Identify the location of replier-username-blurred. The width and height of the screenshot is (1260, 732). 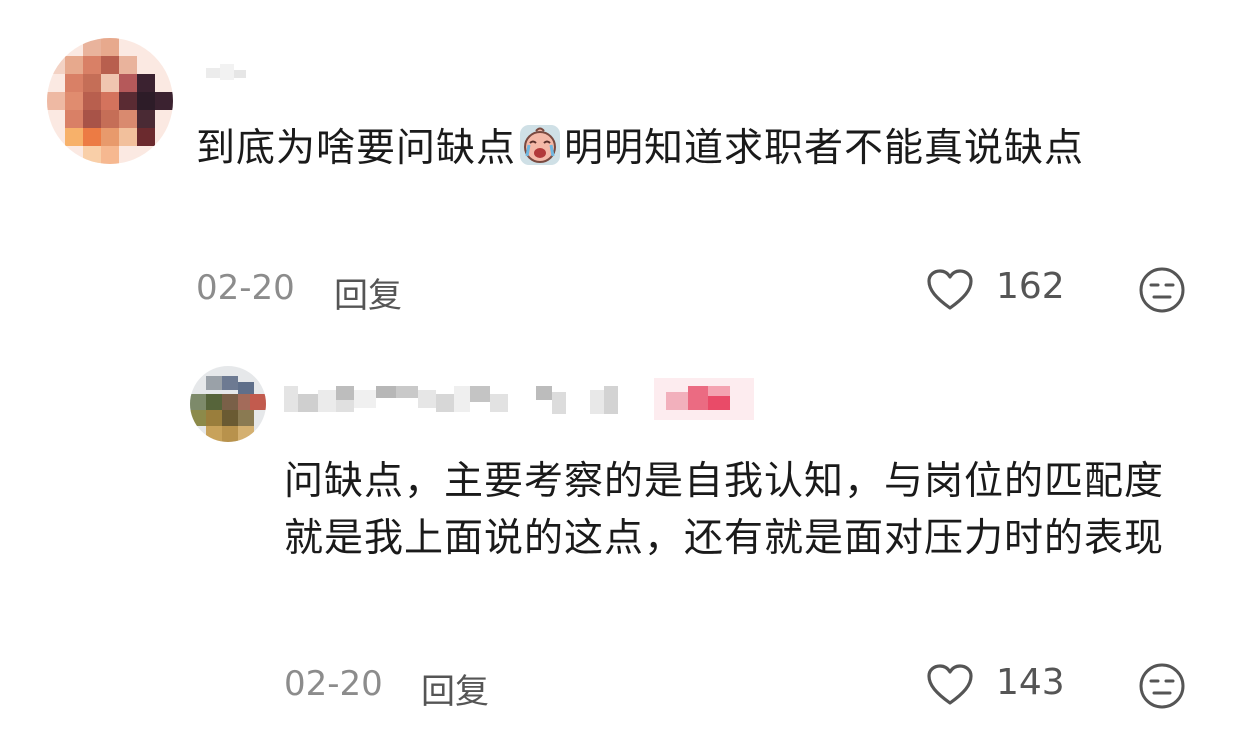
(520, 397).